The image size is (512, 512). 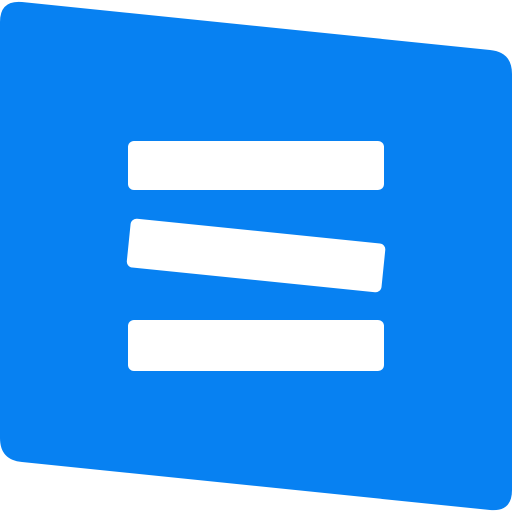 I want to click on logo-bar-bottom, so click(x=256, y=345).